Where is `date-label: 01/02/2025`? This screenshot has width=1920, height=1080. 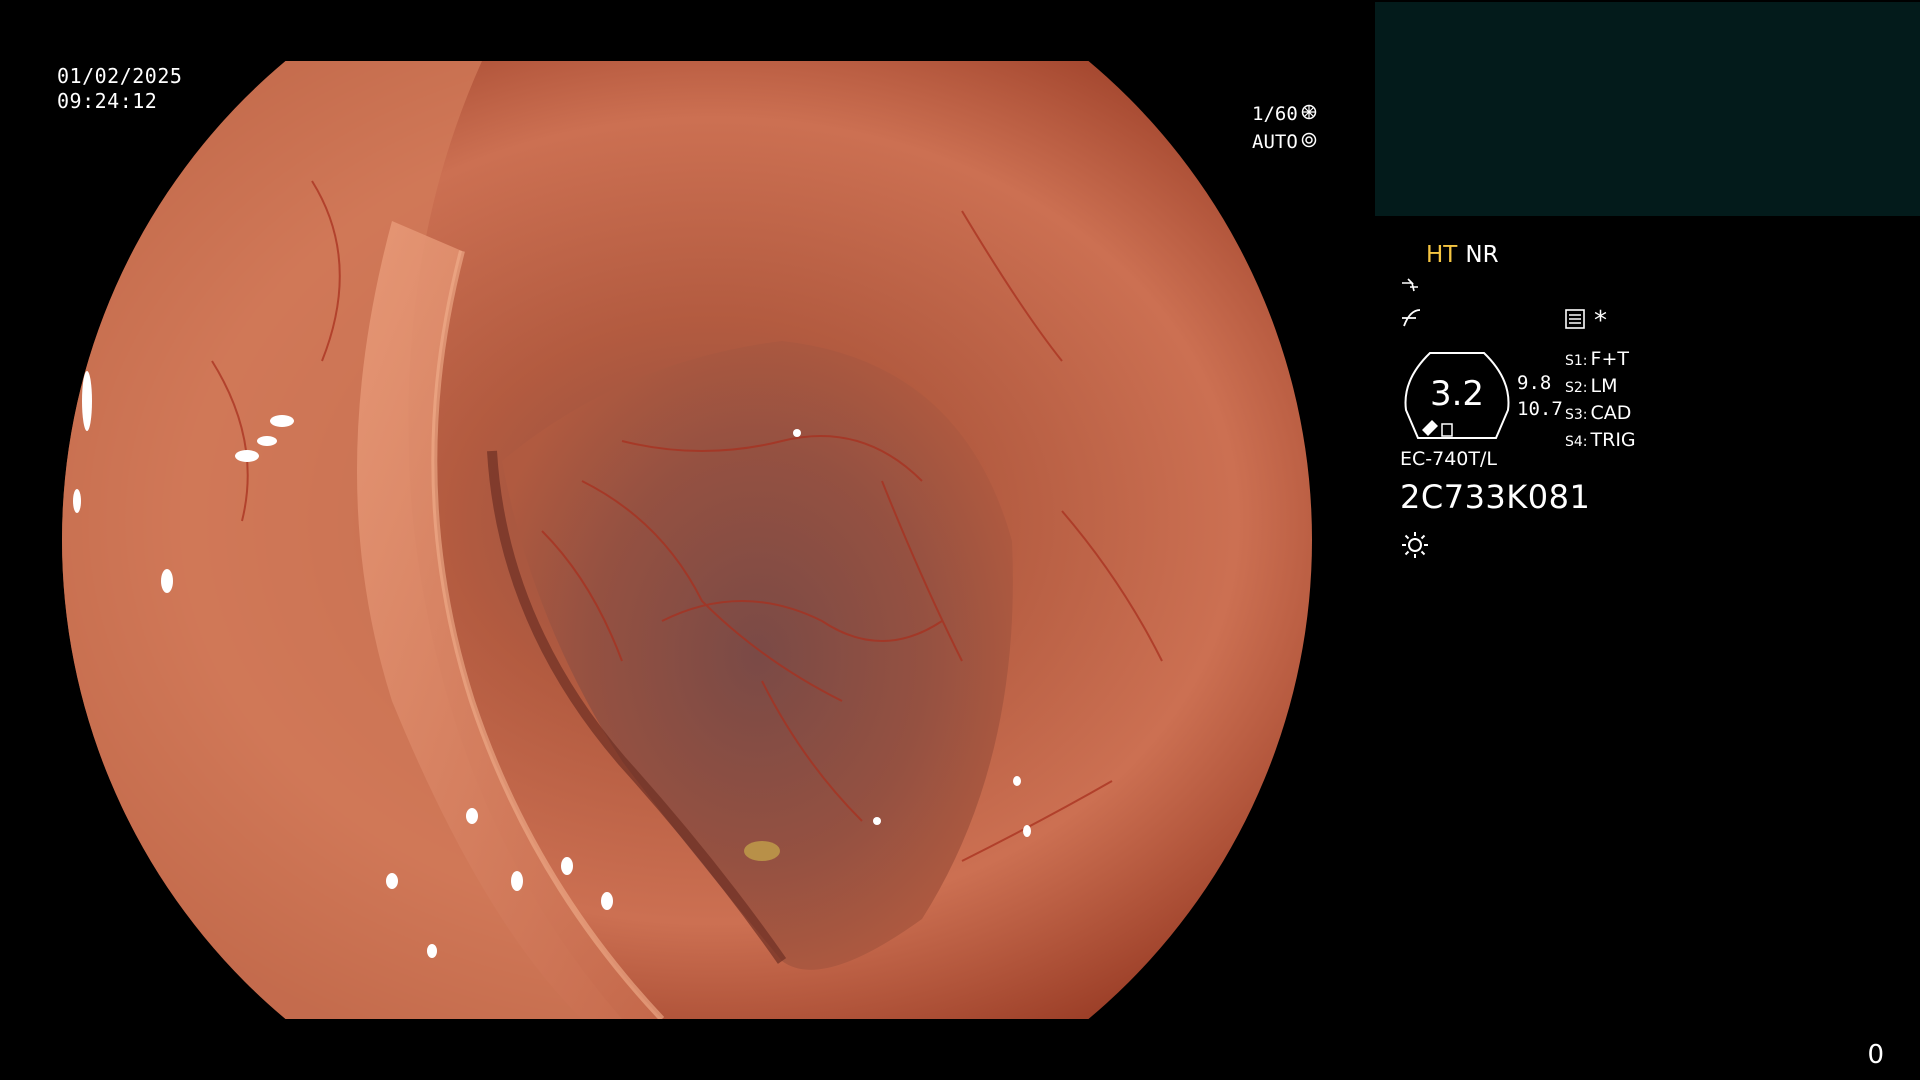 date-label: 01/02/2025 is located at coordinates (120, 76).